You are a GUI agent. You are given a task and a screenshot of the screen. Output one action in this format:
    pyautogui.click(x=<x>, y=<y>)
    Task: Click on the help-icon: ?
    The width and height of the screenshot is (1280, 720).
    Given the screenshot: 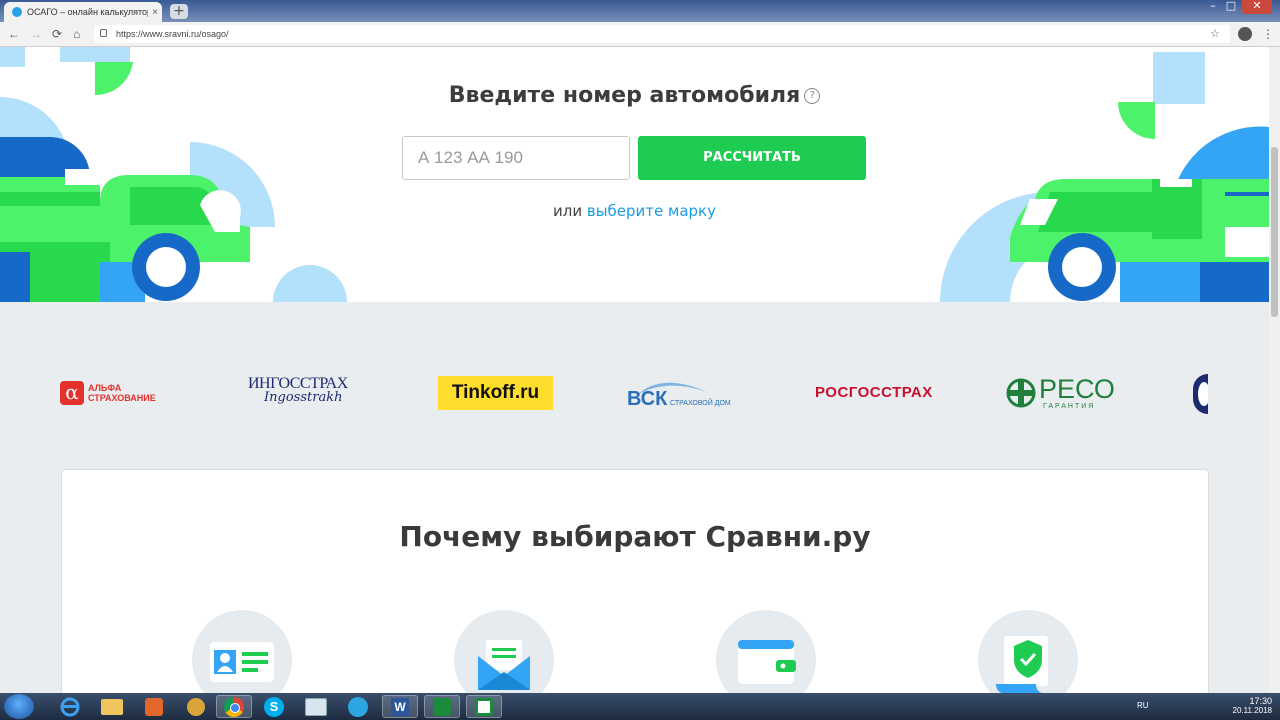 What is the action you would take?
    pyautogui.click(x=812, y=96)
    